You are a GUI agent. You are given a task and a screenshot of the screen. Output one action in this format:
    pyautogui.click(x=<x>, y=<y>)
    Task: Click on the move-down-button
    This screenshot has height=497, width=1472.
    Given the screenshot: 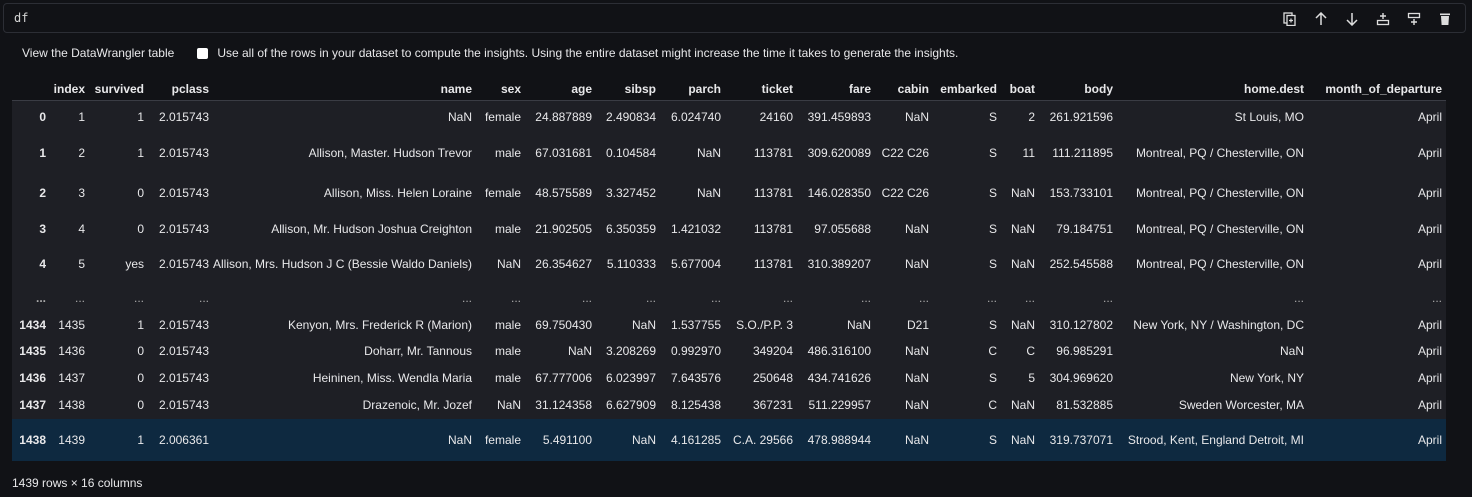 What is the action you would take?
    pyautogui.click(x=1352, y=19)
    